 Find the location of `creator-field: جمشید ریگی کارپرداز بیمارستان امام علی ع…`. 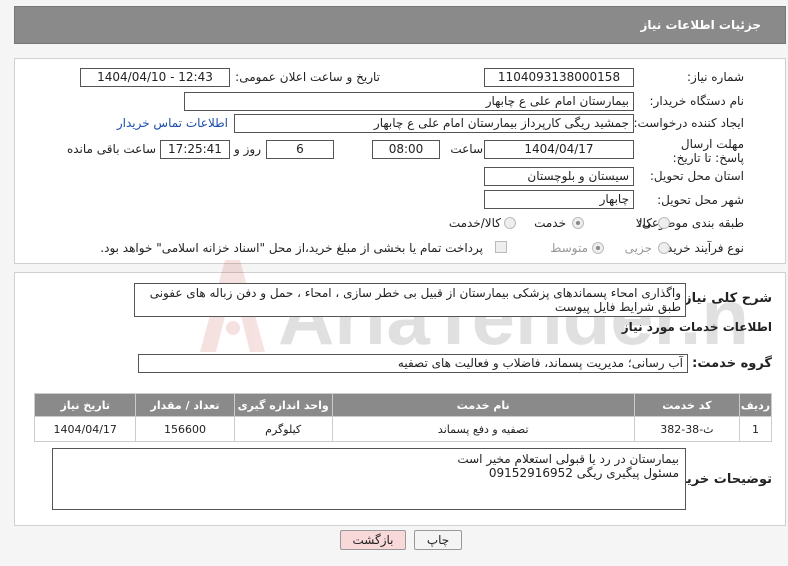

creator-field: جمشید ریگی کارپرداز بیمارستان امام علی ع… is located at coordinates (434, 123).